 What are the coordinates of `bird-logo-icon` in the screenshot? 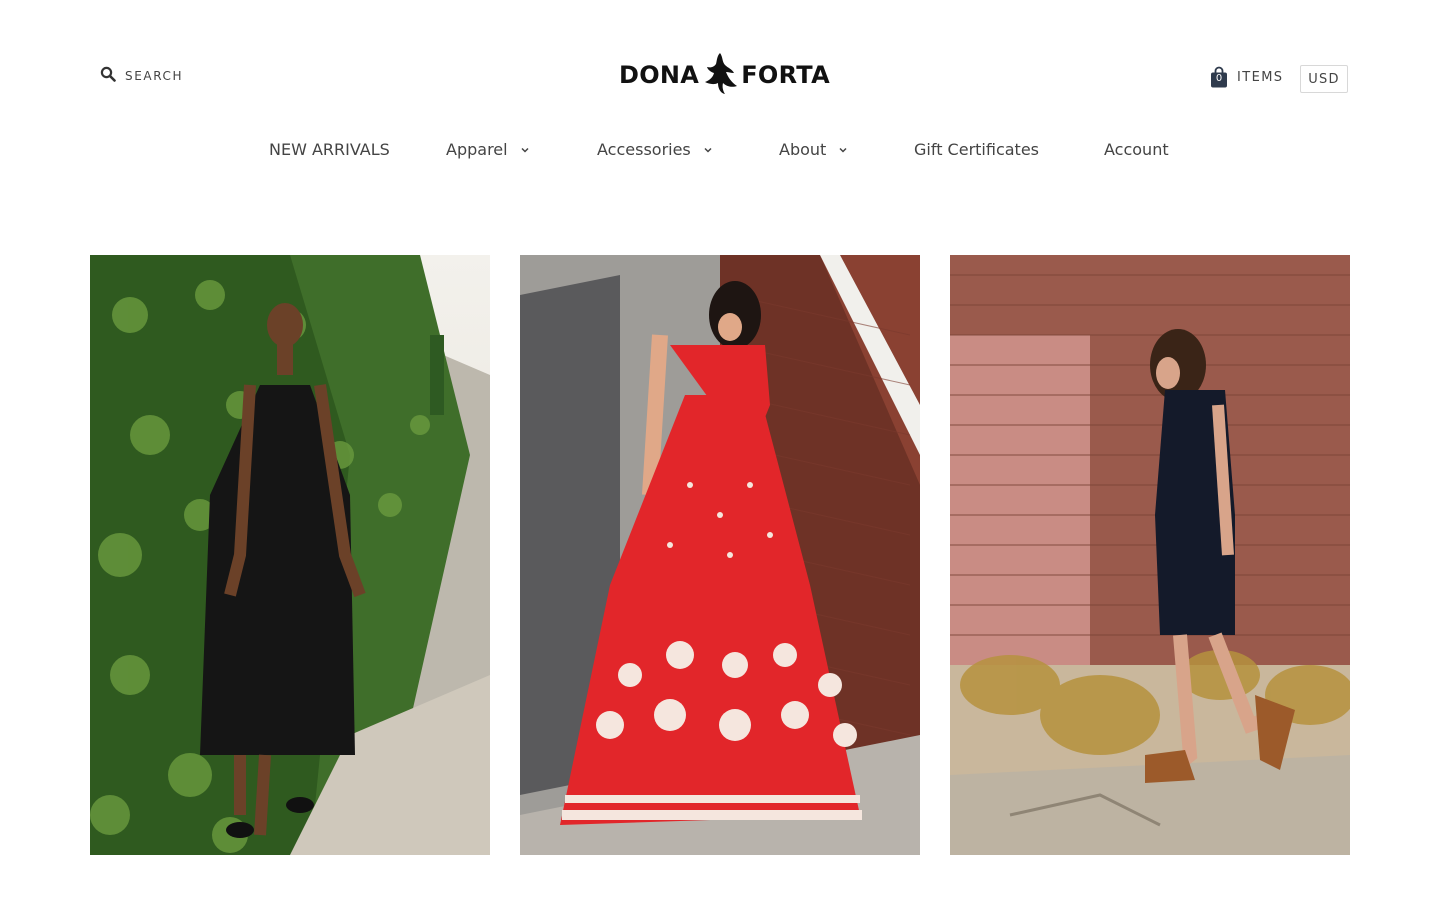 It's located at (720, 75).